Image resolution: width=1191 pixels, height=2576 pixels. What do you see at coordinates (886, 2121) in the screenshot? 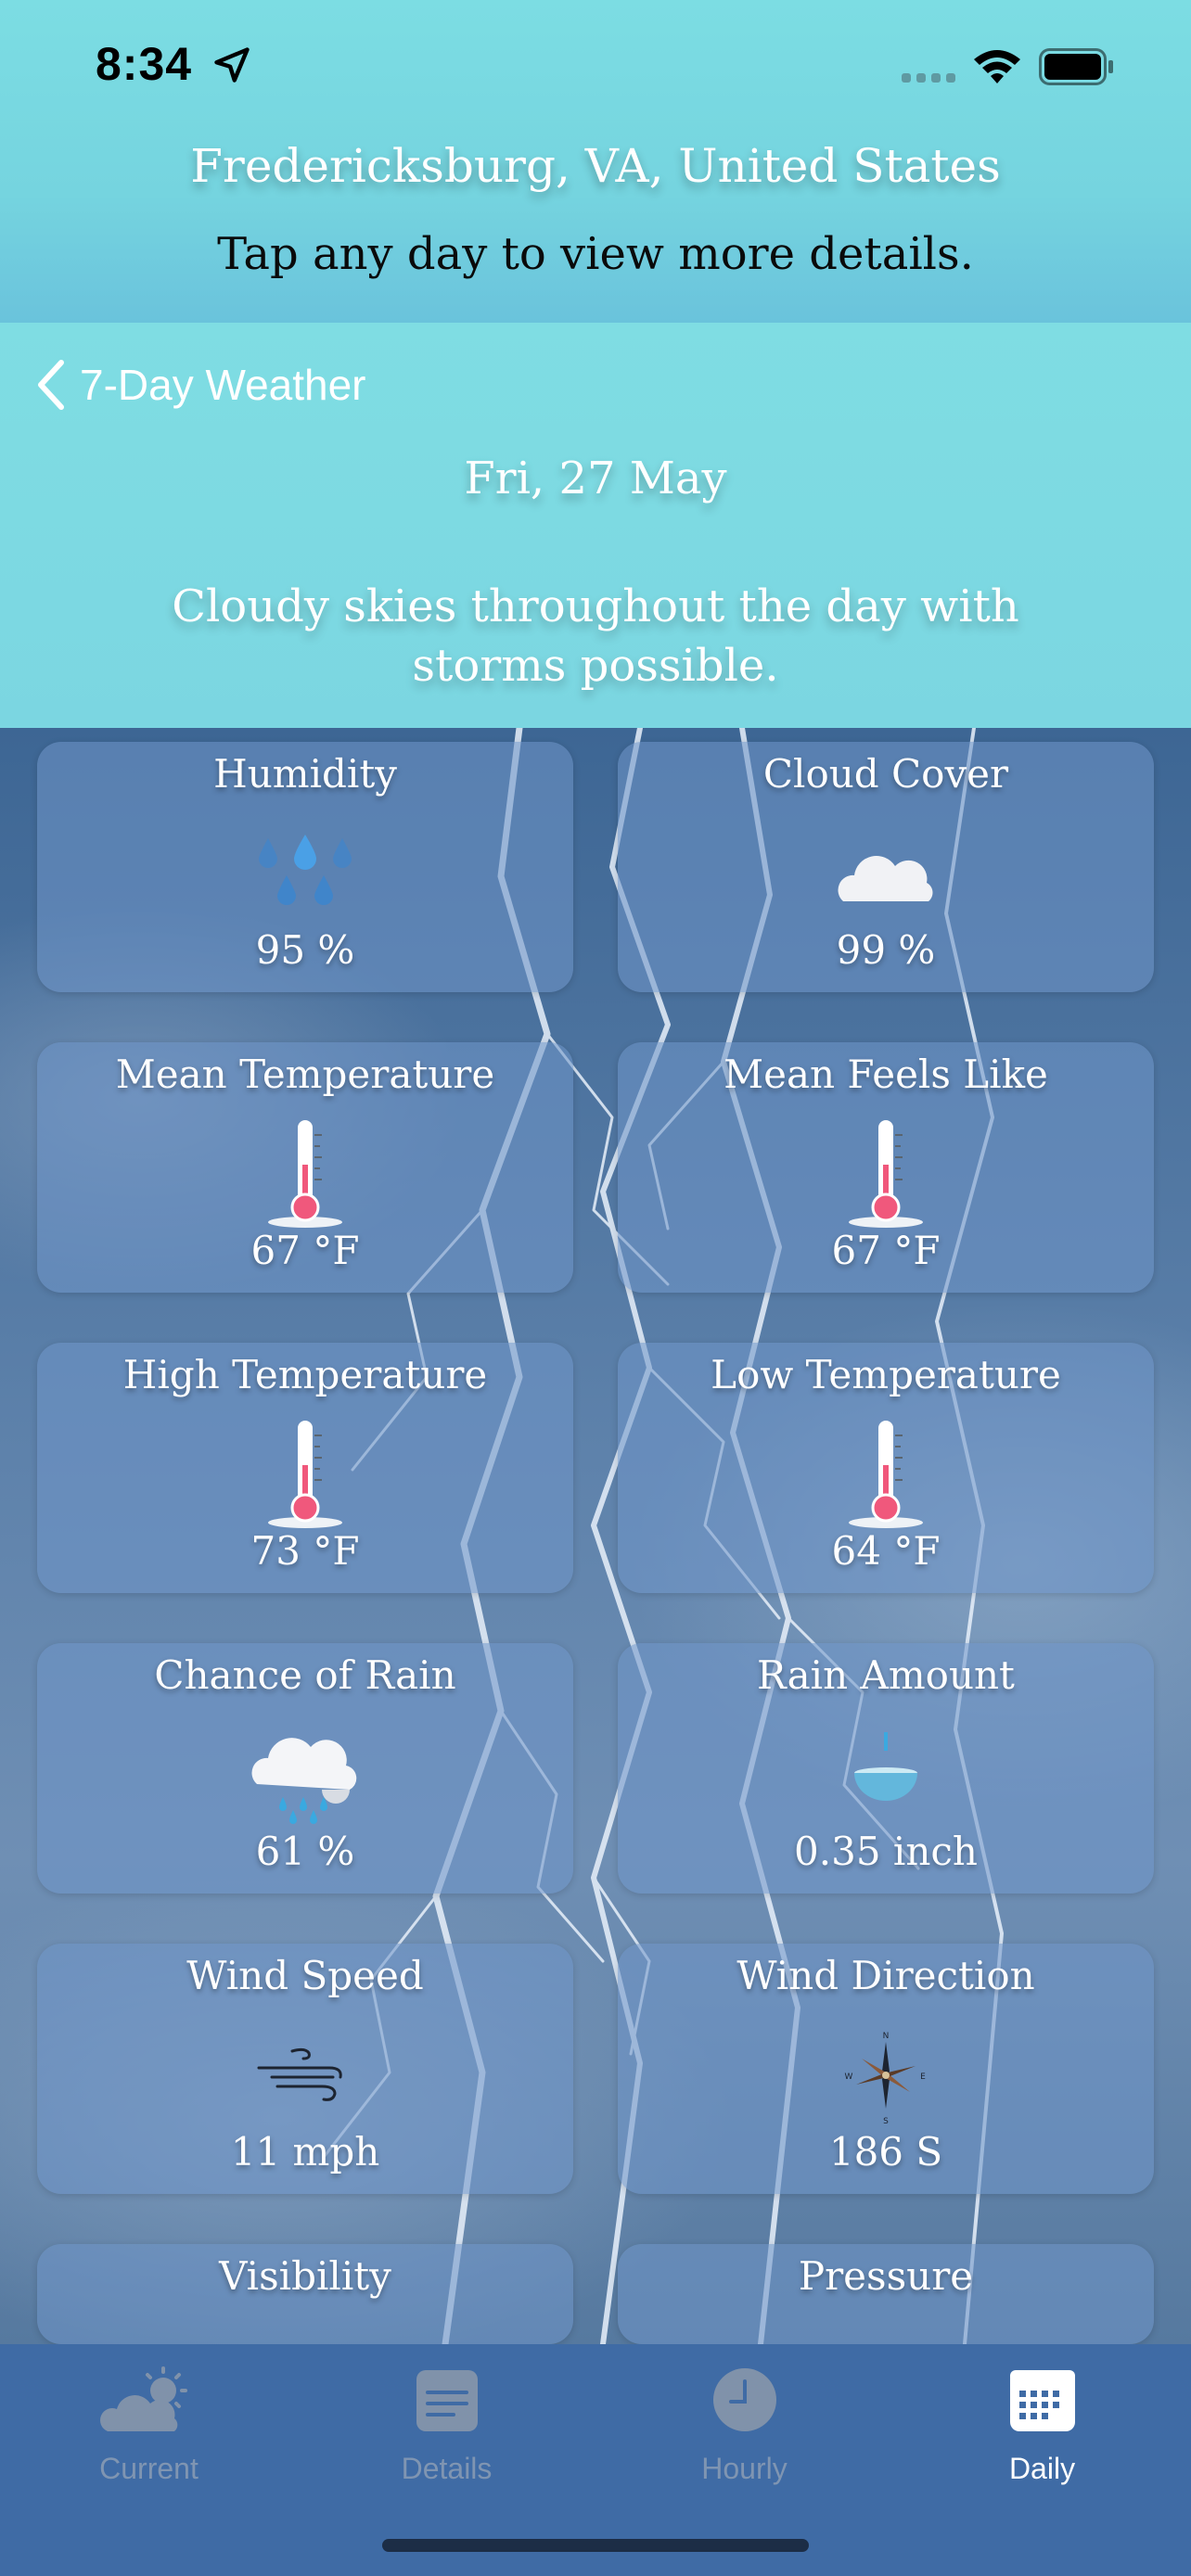
I see `svg-text: S` at bounding box center [886, 2121].